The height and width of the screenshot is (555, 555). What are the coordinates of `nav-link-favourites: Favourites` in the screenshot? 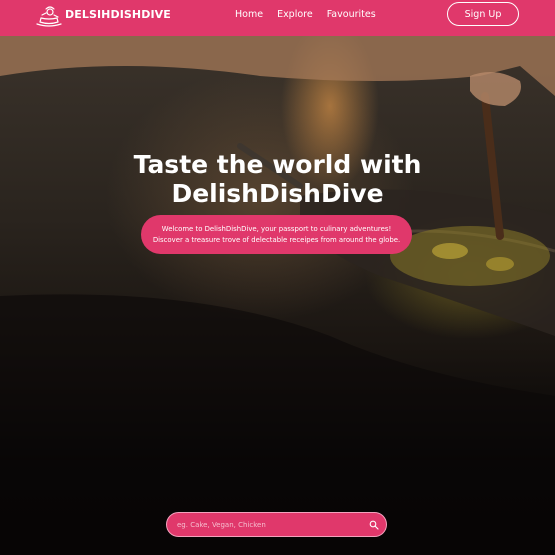 It's located at (351, 14).